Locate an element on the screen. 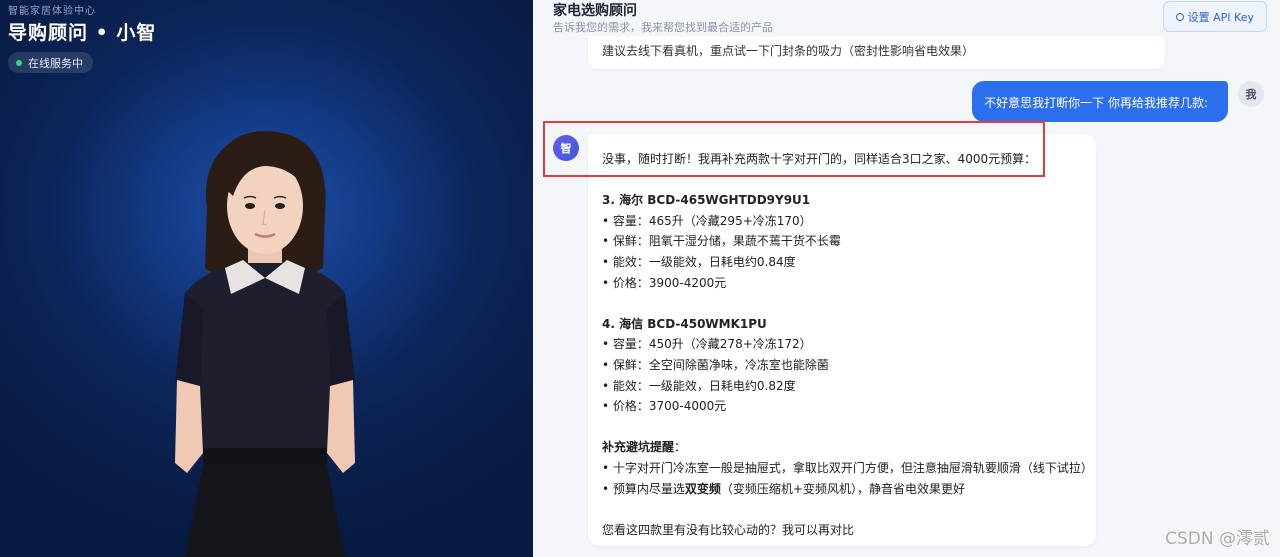 The height and width of the screenshot is (557, 1280). page-title: 家电选购顾问 is located at coordinates (595, 11).